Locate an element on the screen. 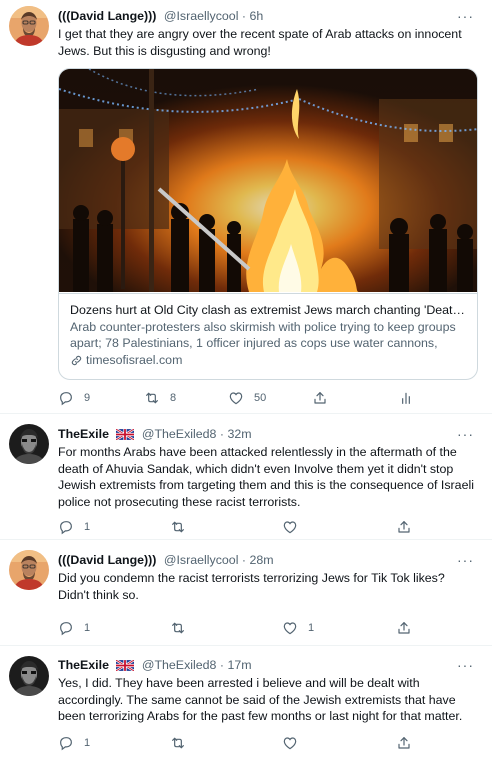  tweet-header: (((David Lange))) @Israellycool · 6h ··· is located at coordinates (266, 16).